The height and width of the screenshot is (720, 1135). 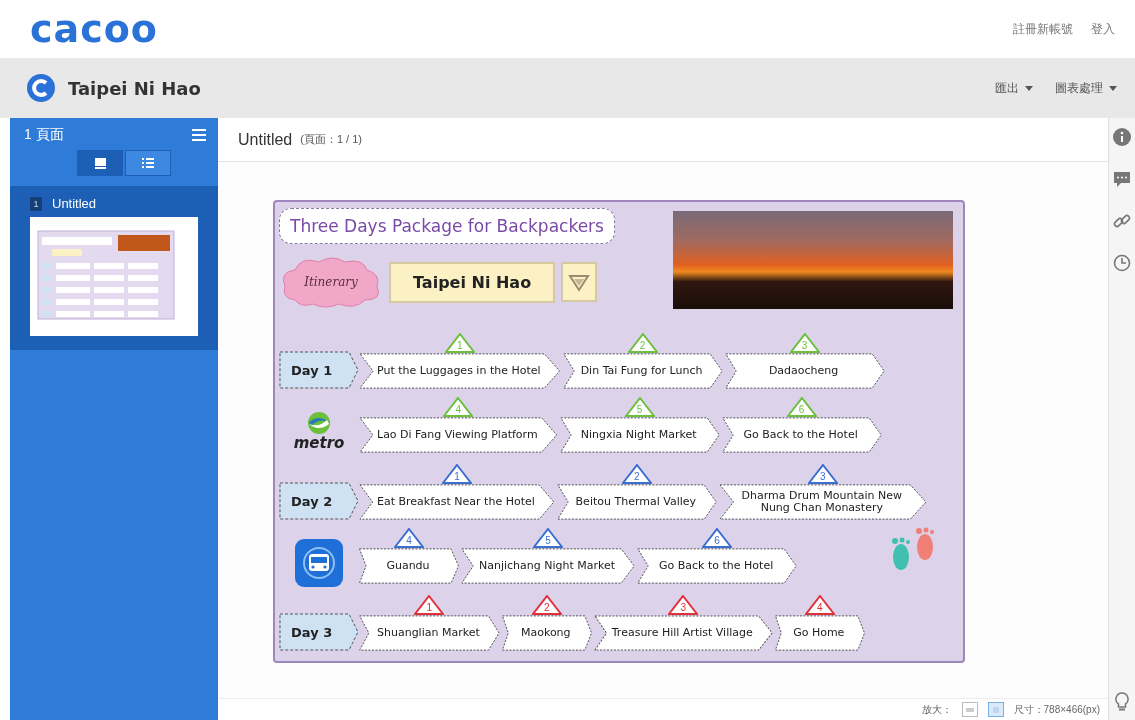 I want to click on page-number: 1, so click(x=36, y=203).